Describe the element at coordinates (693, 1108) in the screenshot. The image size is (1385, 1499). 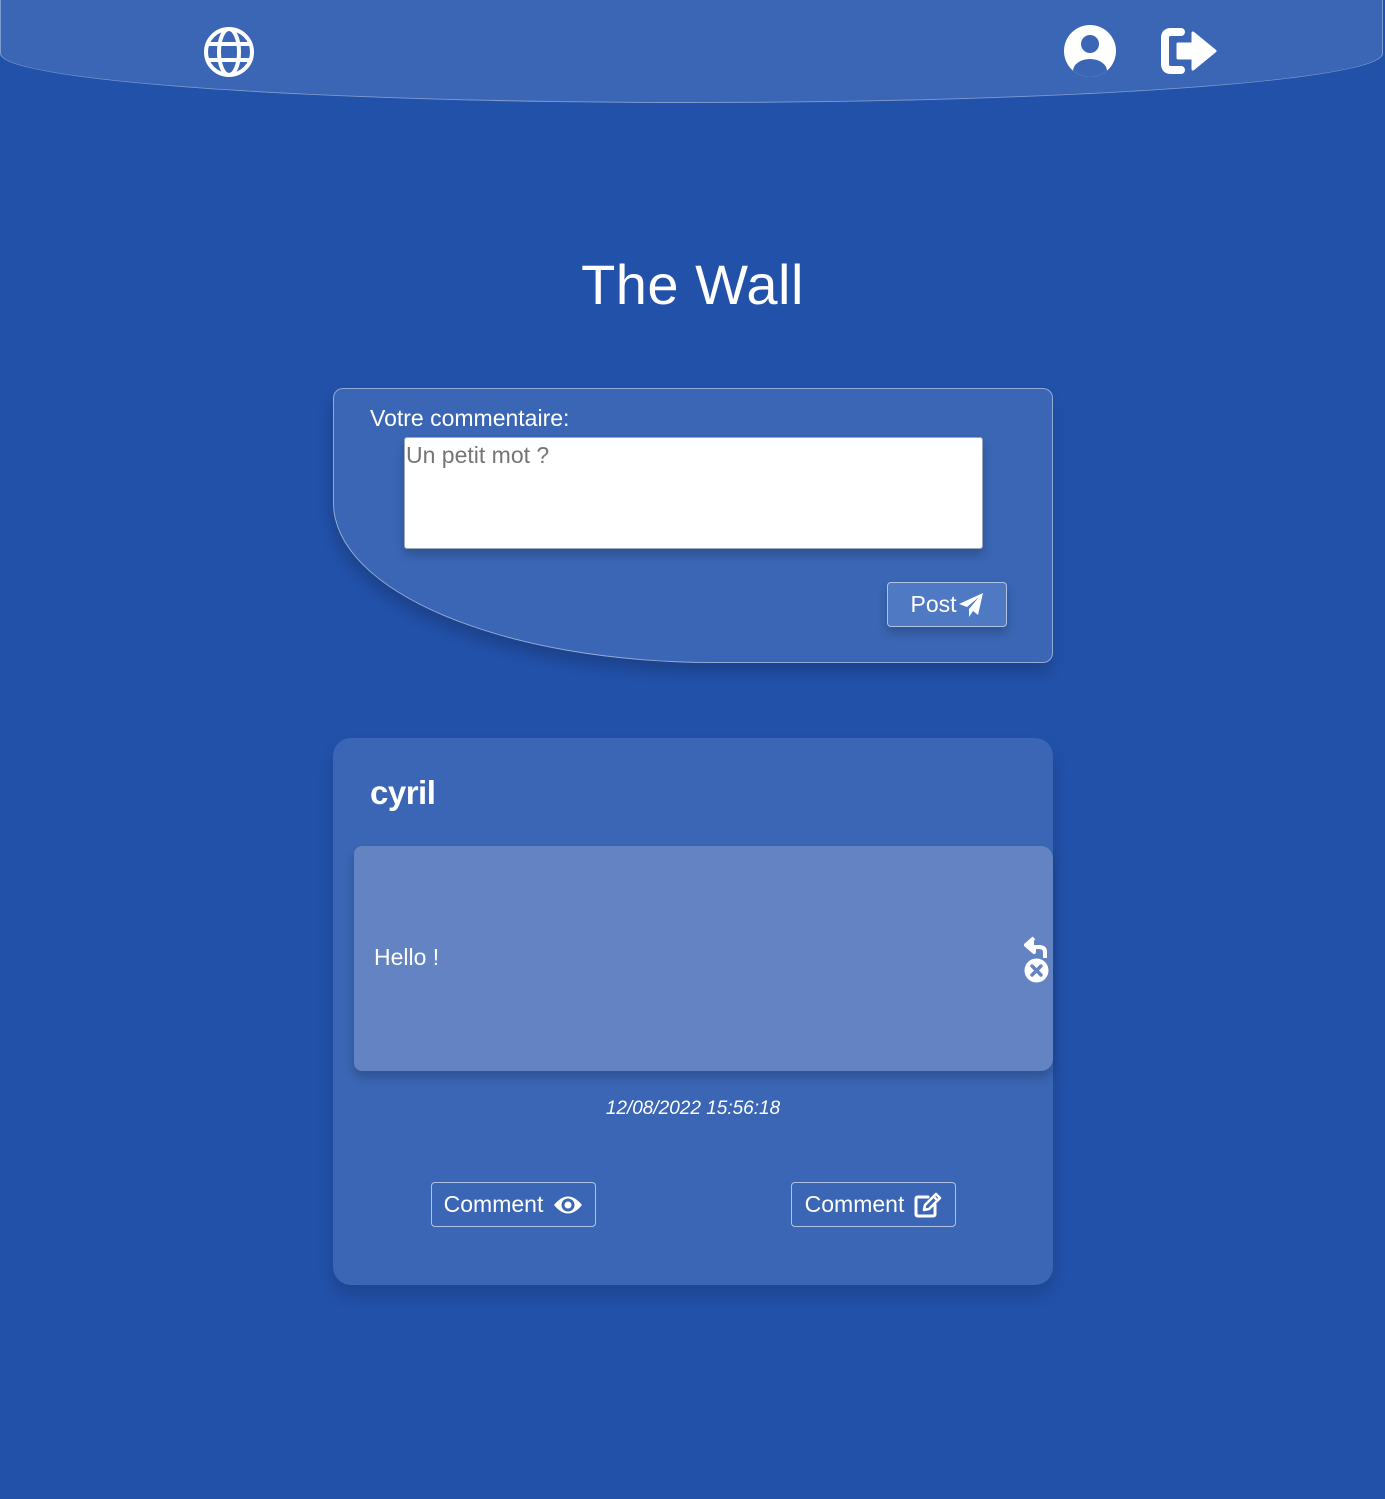
I see `post-timestamp: 12/08/2022 15:56:18` at that location.